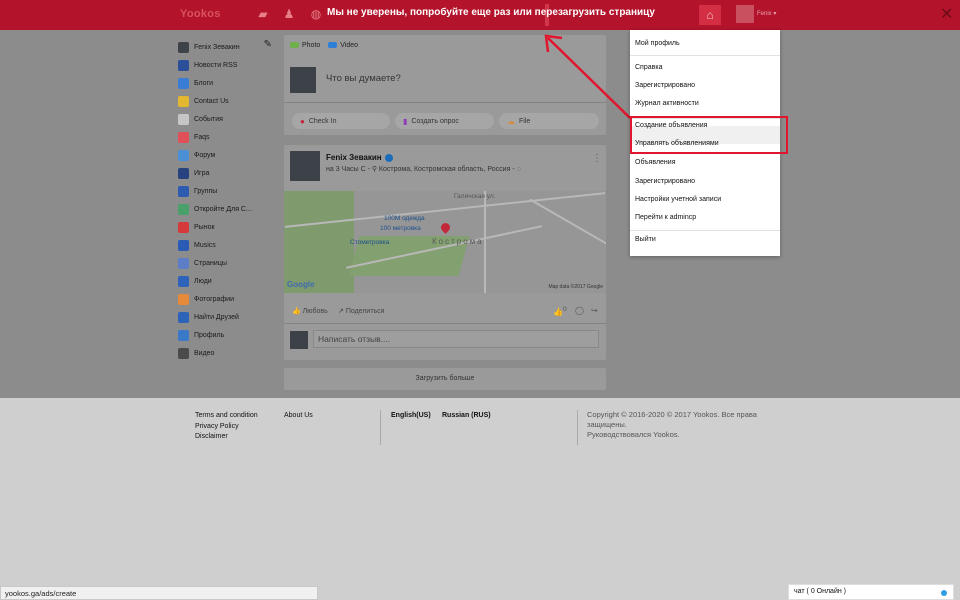  Describe the element at coordinates (946, 14) in the screenshot. I see `close-icon: ✕` at that location.